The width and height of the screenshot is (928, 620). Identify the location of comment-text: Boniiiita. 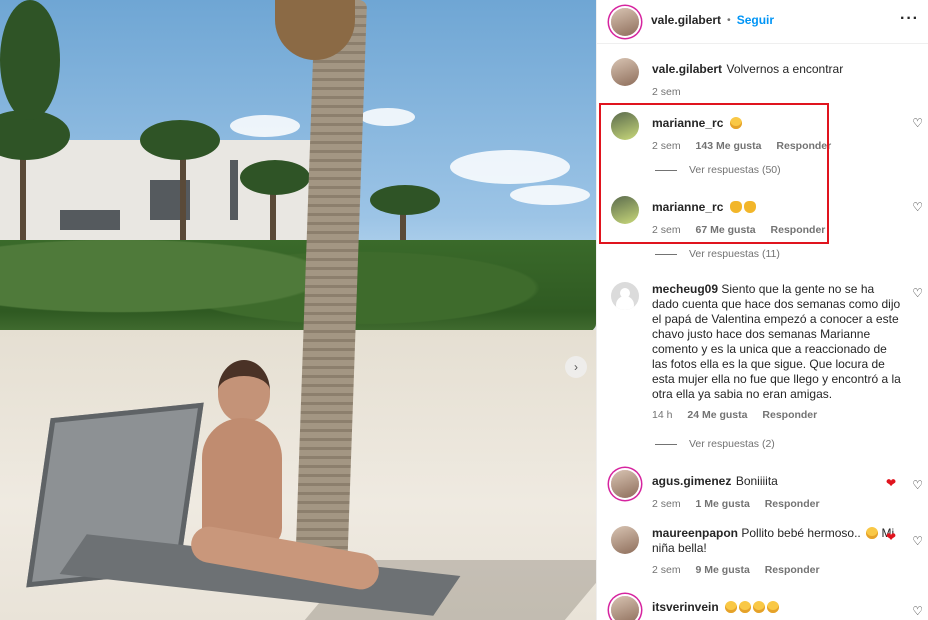
(756, 481).